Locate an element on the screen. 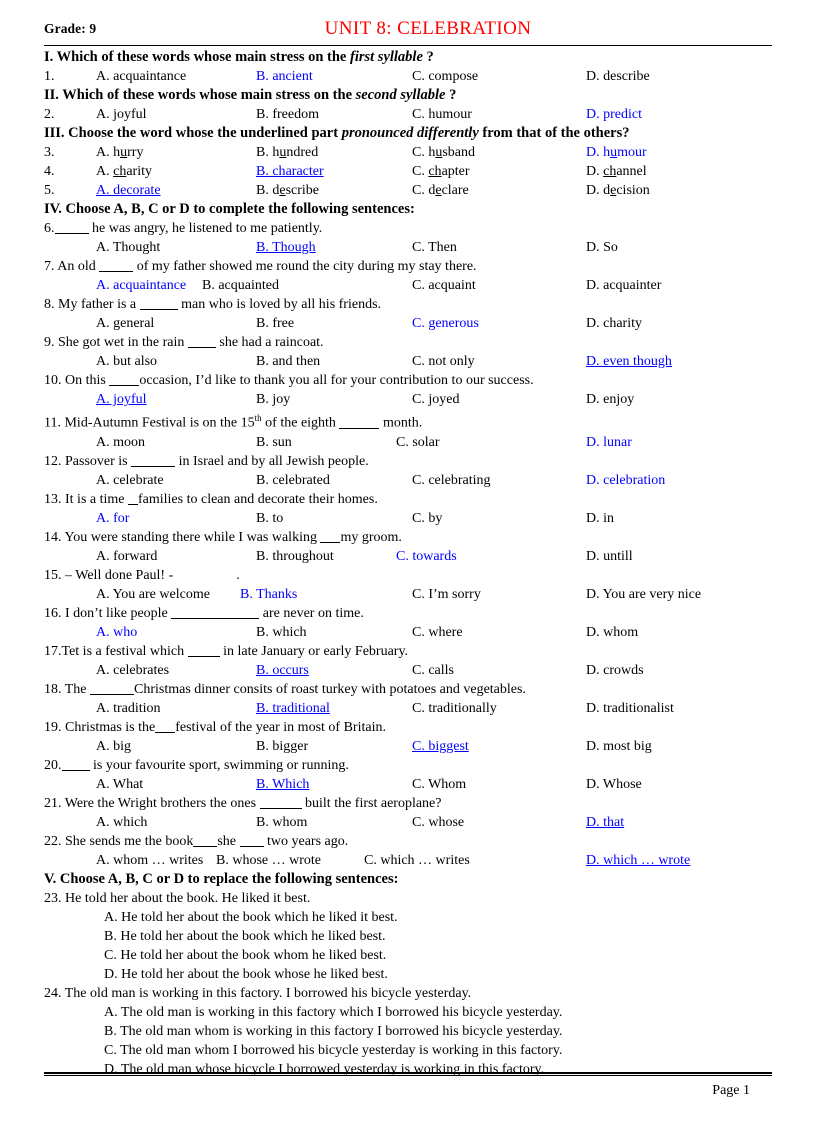 The image size is (816, 1123). option-c: C. solar is located at coordinates (418, 442).